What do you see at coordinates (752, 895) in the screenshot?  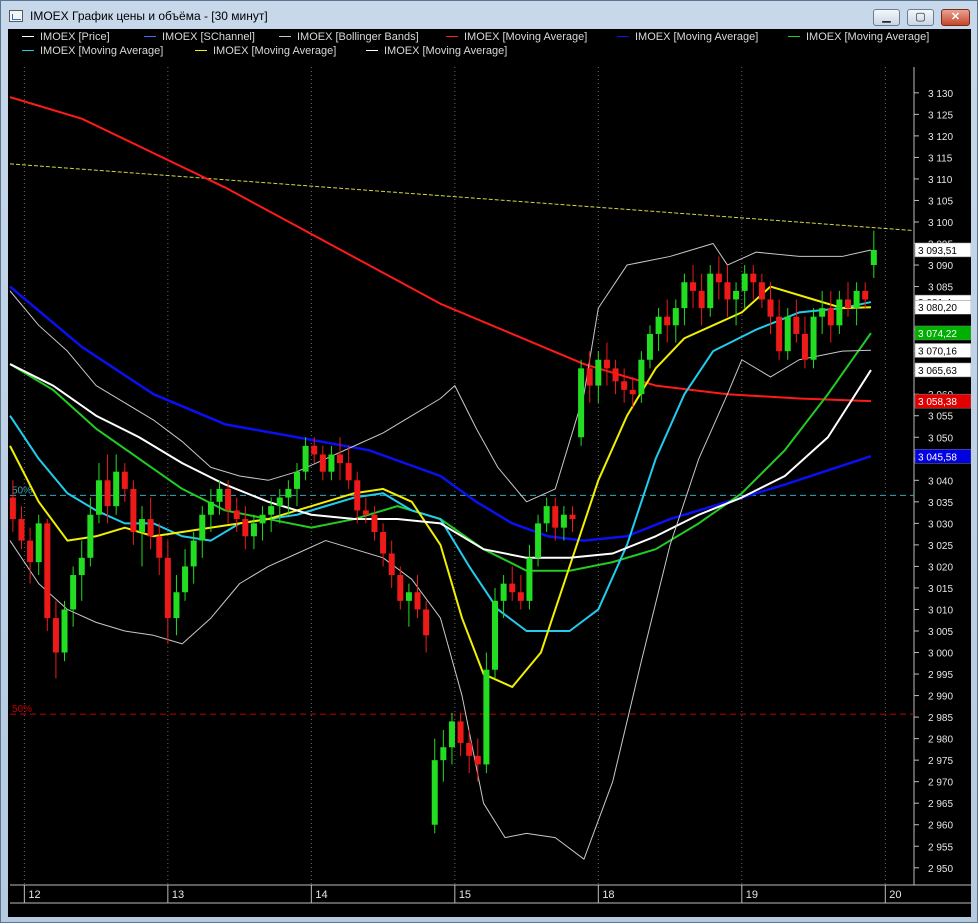 I see `time-tick-label: 19` at bounding box center [752, 895].